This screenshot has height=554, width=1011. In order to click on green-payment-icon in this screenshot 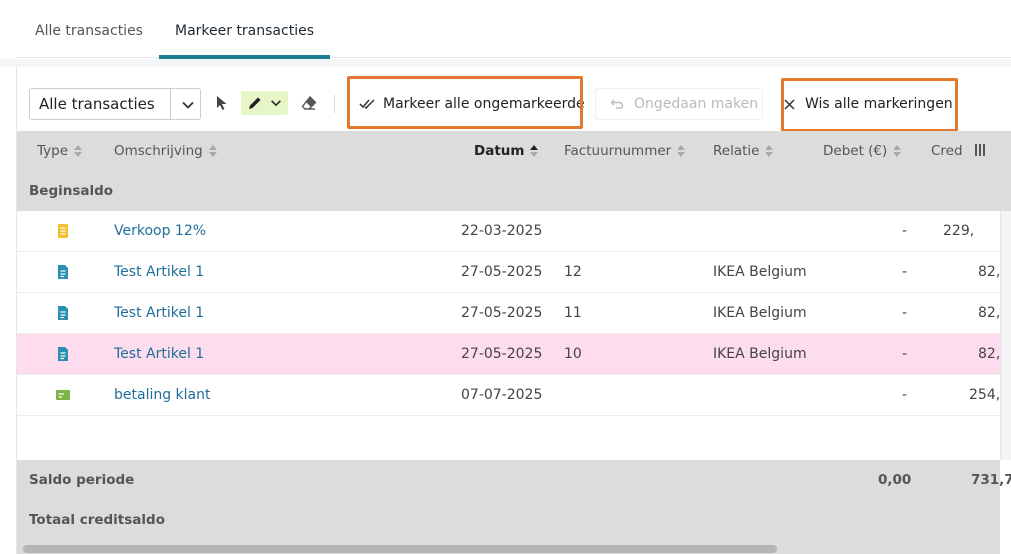, I will do `click(63, 395)`.